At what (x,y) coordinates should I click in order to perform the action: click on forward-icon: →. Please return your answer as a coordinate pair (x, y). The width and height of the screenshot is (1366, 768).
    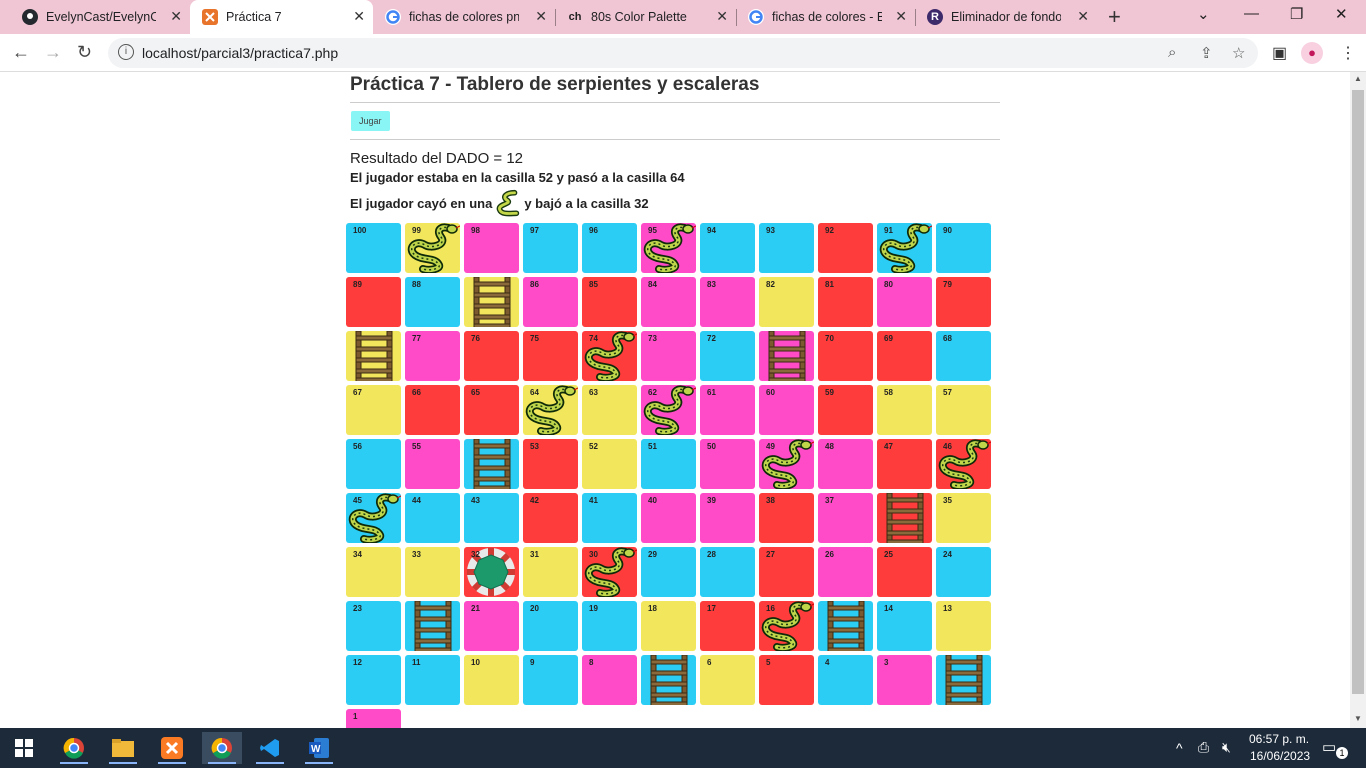
    Looking at the image, I should click on (53, 52).